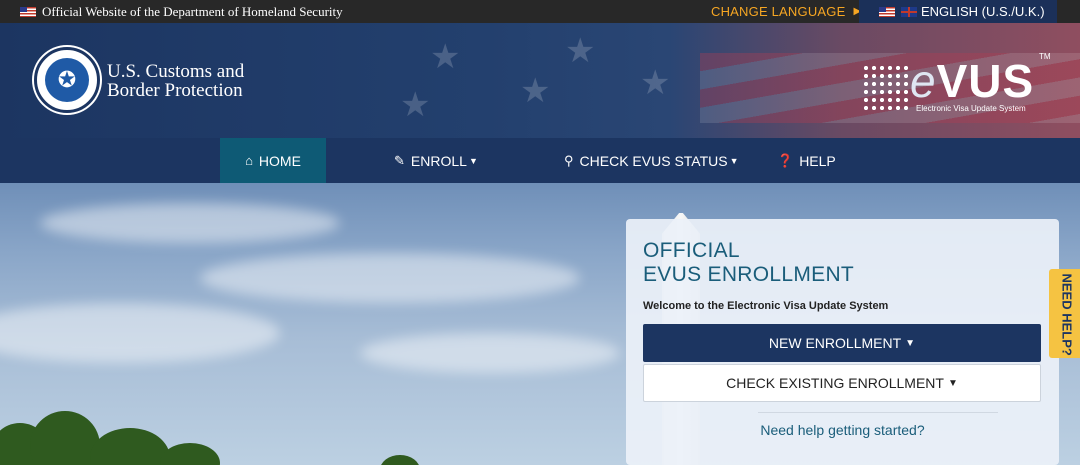 This screenshot has height=465, width=1080. I want to click on new-enrollment-button: NEW ENROLLMENT ▼, so click(842, 343).